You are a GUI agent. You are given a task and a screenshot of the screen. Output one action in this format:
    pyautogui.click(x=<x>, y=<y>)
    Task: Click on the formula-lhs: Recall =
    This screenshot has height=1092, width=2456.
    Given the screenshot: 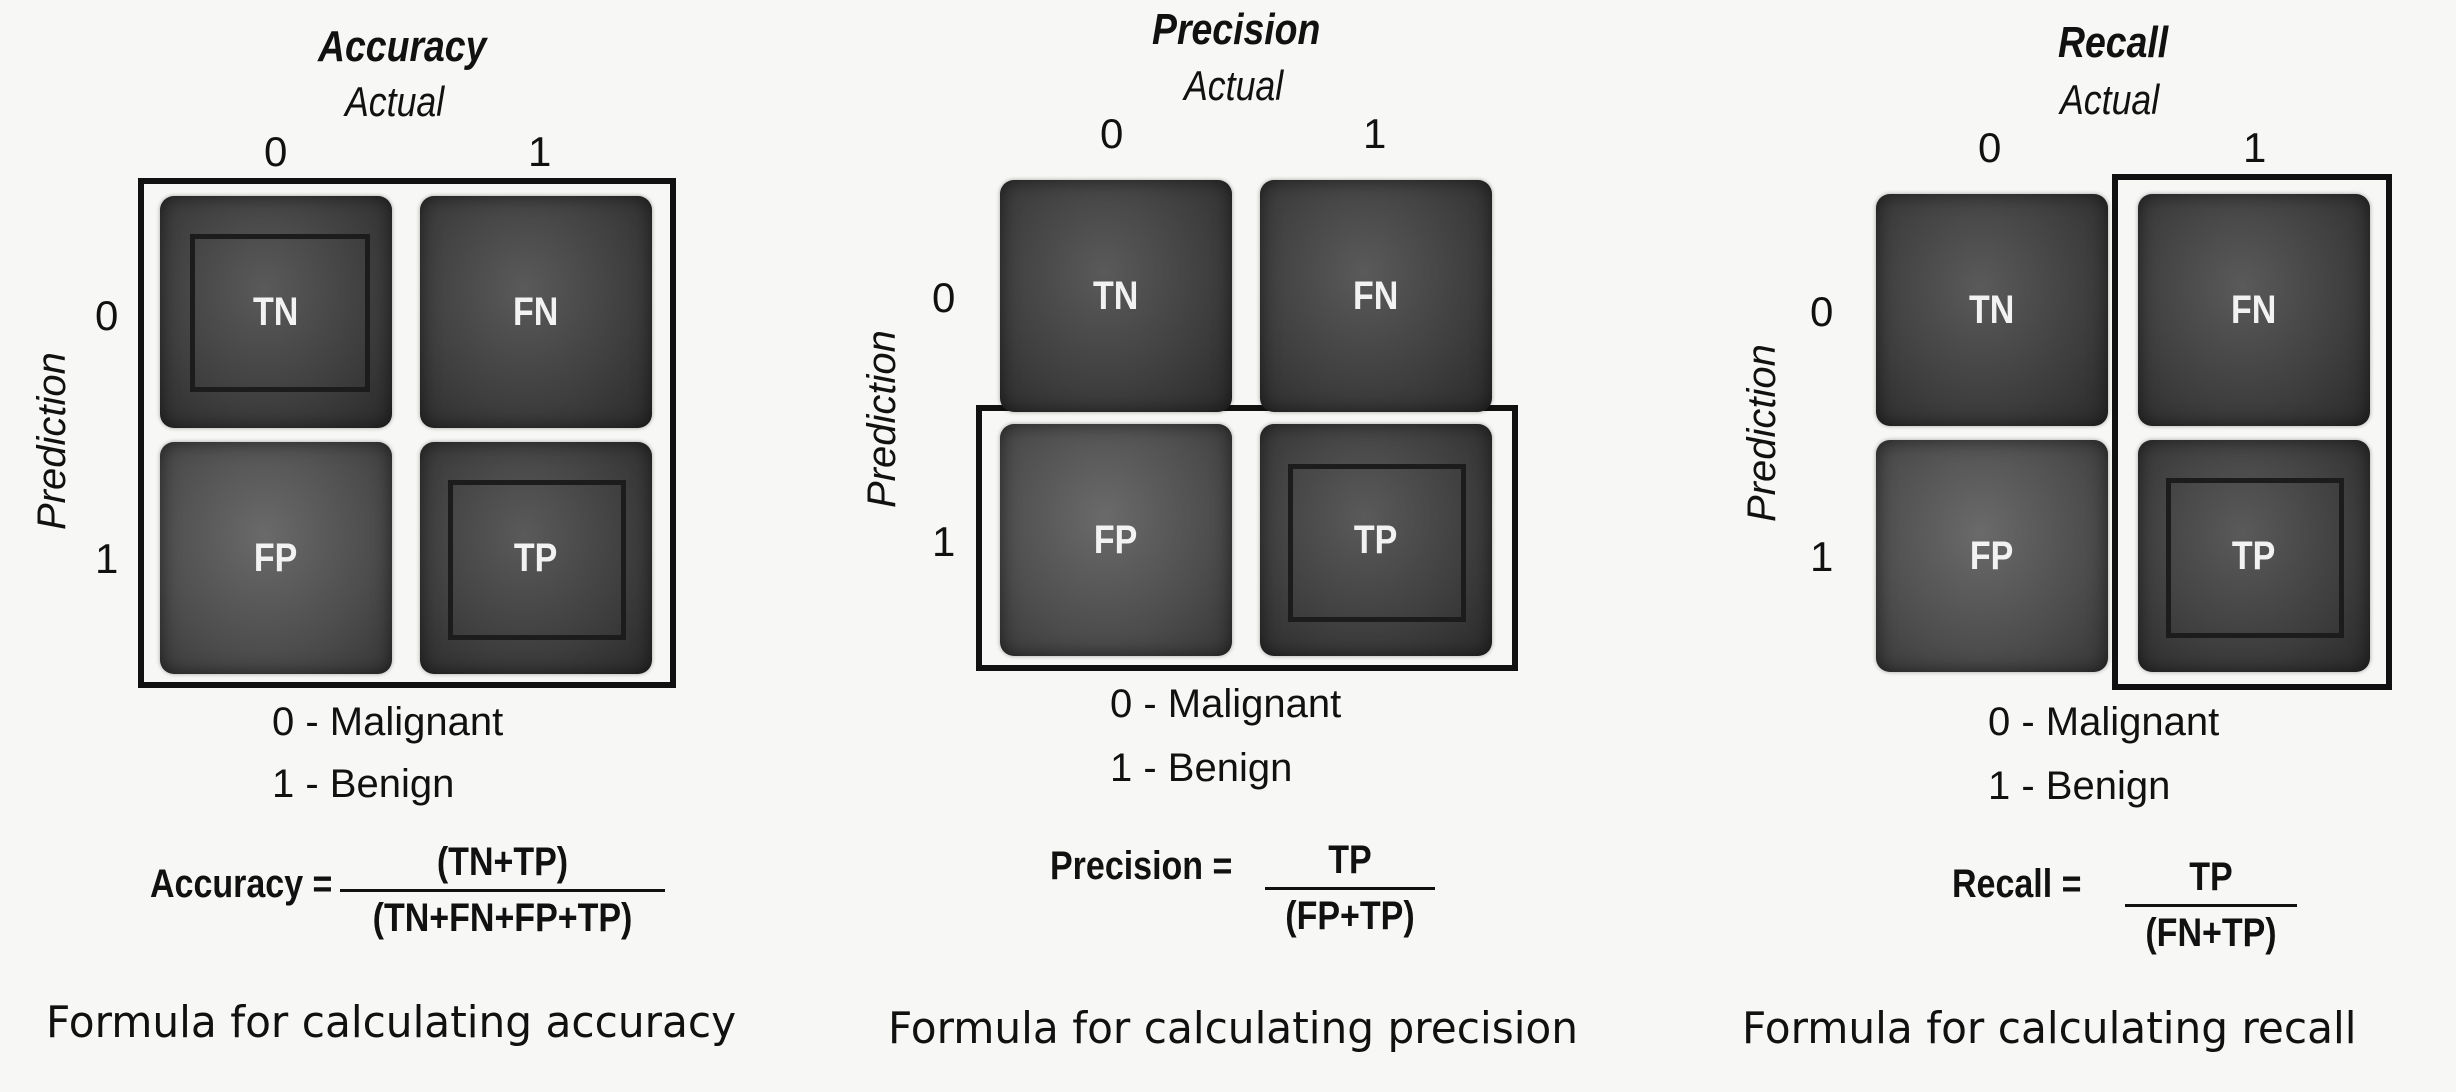 What is the action you would take?
    pyautogui.click(x=2017, y=884)
    